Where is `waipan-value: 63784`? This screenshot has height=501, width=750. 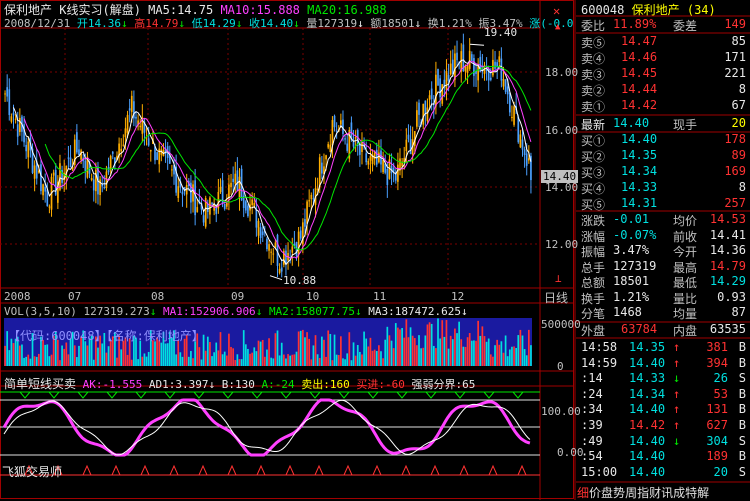
waipan-value: 63784 is located at coordinates (639, 329).